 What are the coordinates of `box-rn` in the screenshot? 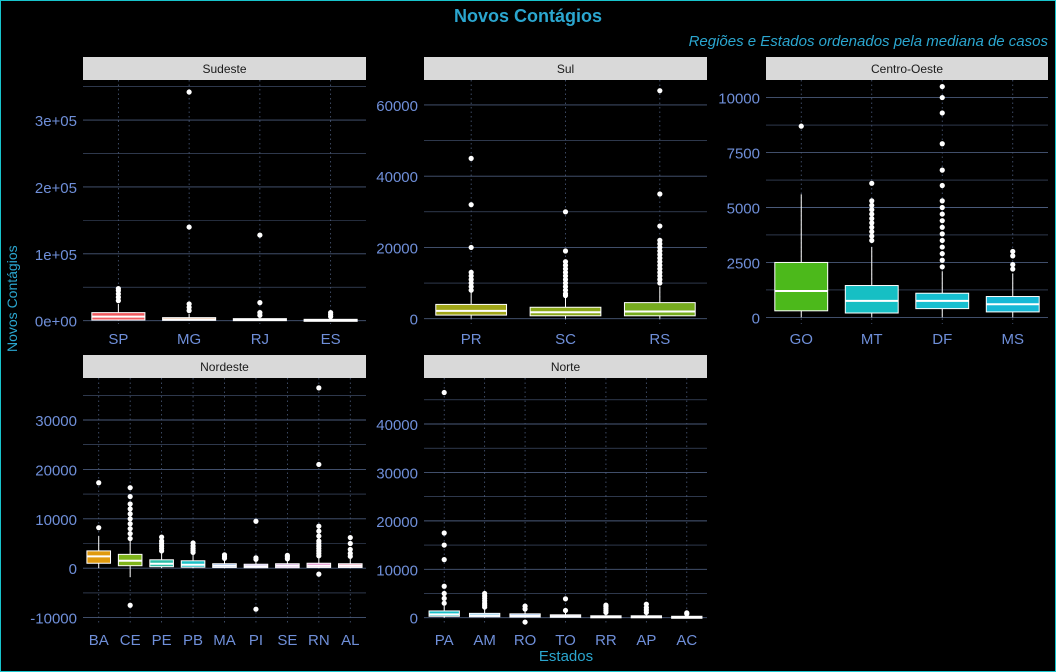 It's located at (319, 481).